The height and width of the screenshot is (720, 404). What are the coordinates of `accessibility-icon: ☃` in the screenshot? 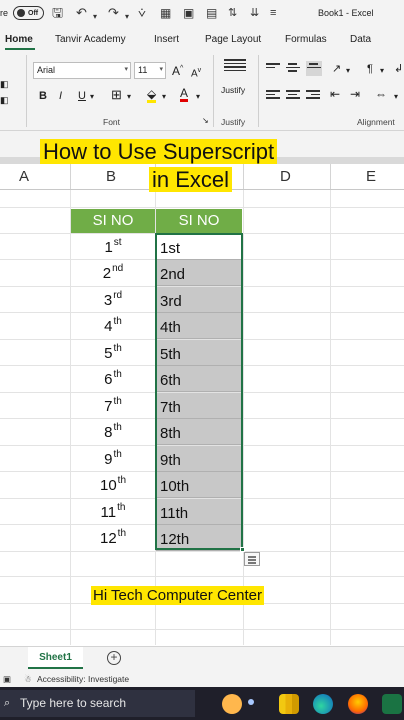 It's located at (28, 679).